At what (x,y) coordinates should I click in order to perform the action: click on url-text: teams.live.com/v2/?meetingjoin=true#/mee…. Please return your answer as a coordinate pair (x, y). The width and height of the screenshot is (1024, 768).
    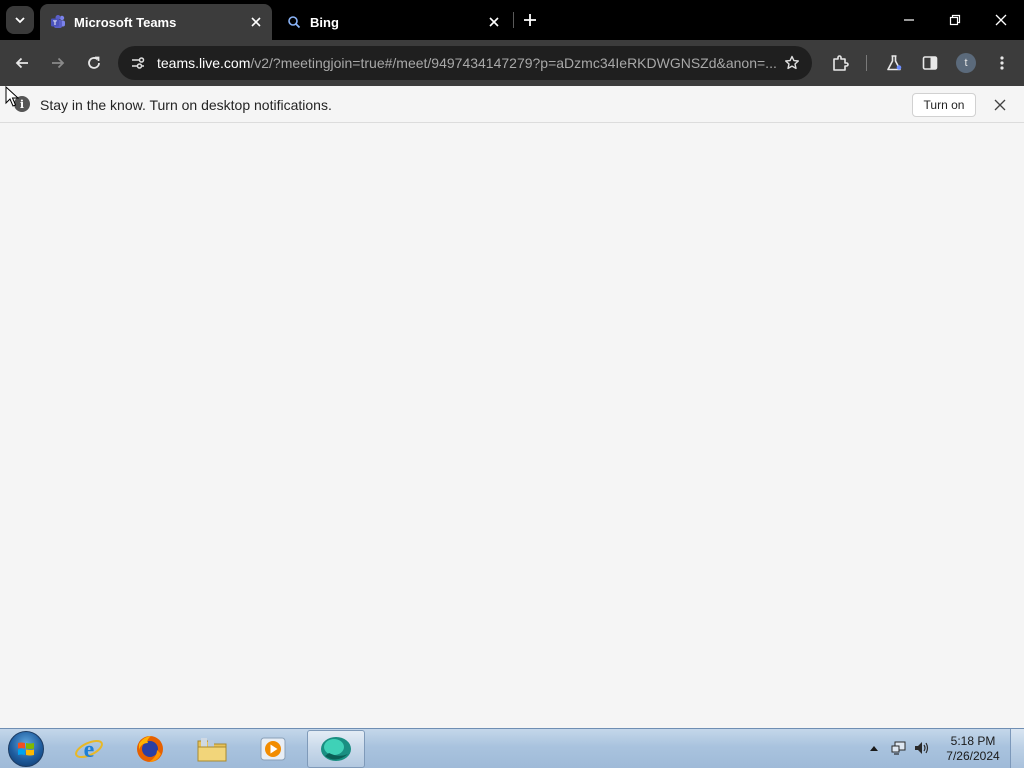
    Looking at the image, I should click on (467, 63).